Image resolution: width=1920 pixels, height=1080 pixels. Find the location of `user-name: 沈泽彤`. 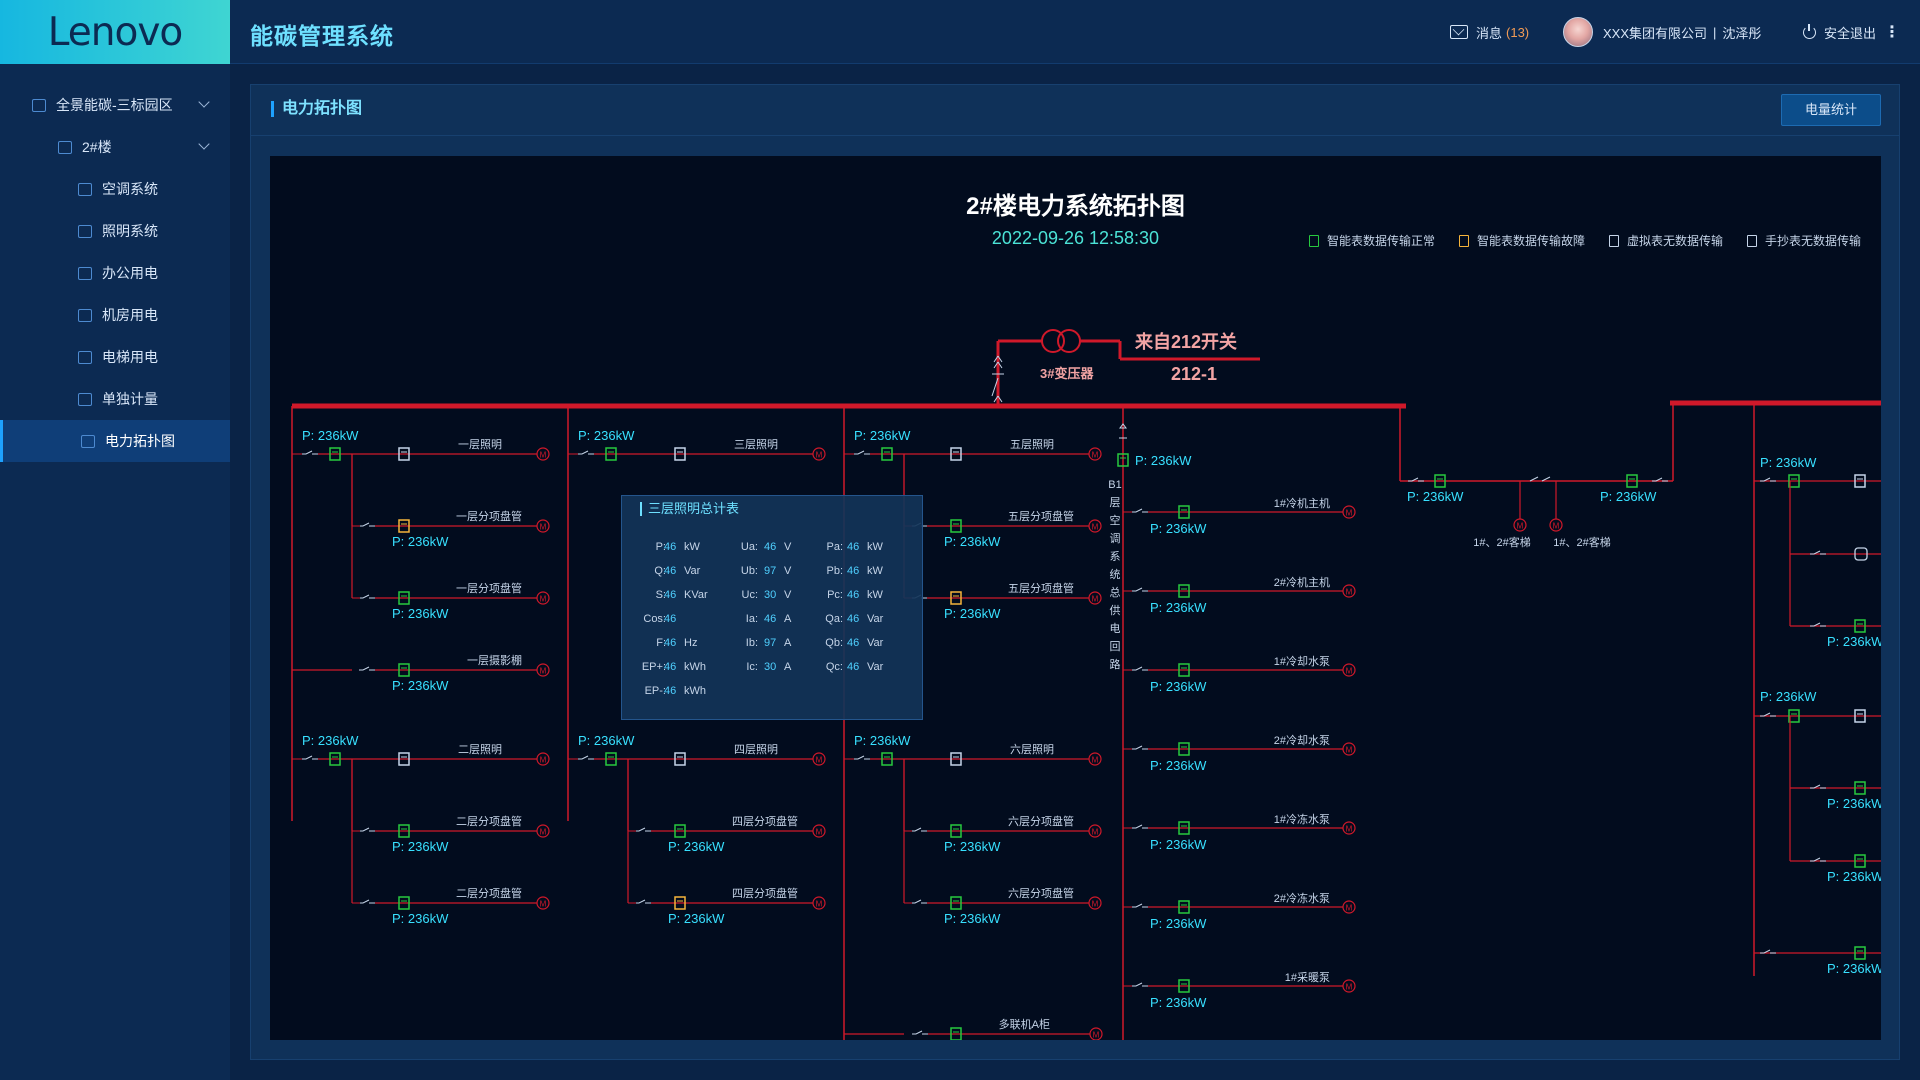

user-name: 沈泽彤 is located at coordinates (1742, 33).